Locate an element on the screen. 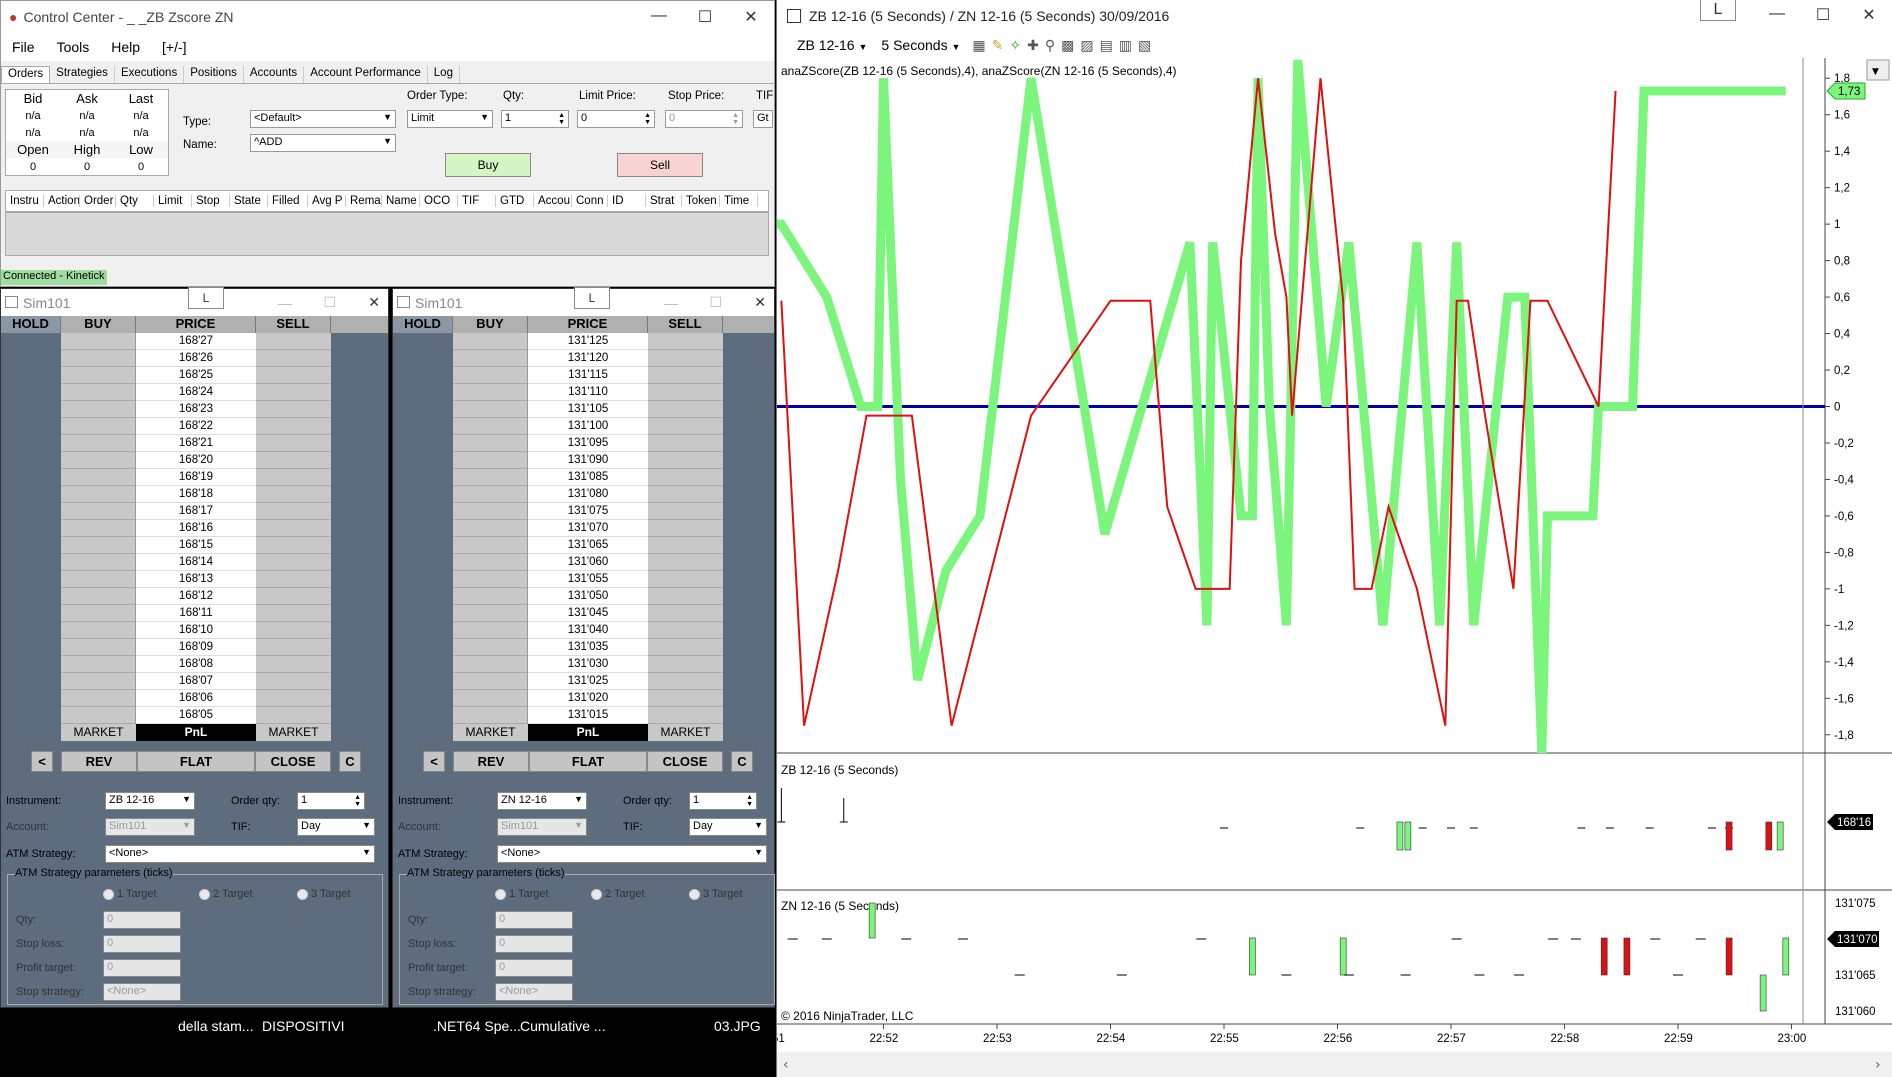 The height and width of the screenshot is (1077, 1892). order-column-header: Strat is located at coordinates (664, 201).